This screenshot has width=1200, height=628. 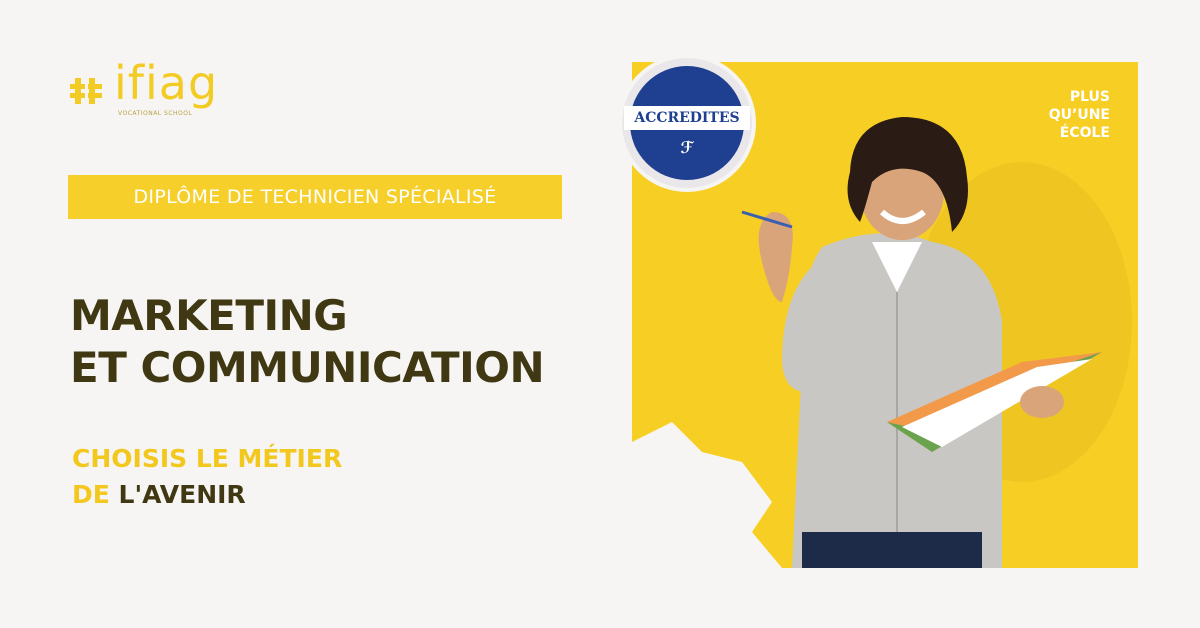 I want to click on slogan-line-1: CHOISIS LE MÉTIER, so click(x=207, y=458).